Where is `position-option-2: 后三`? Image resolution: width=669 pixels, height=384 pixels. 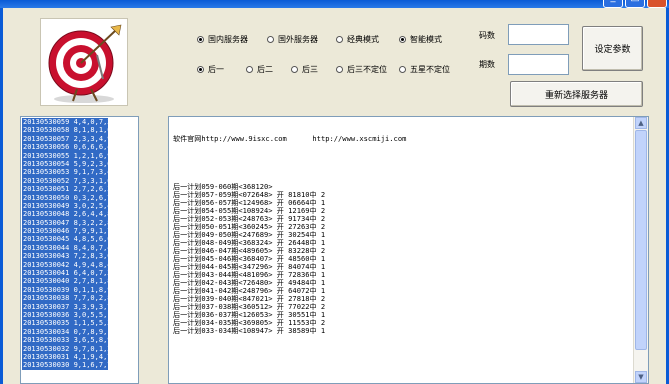 position-option-2: 后三 is located at coordinates (304, 69).